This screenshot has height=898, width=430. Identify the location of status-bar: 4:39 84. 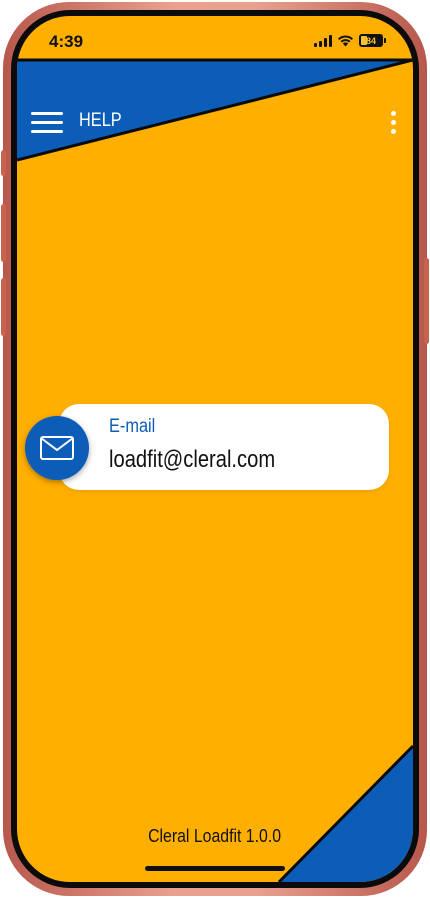
(215, 38).